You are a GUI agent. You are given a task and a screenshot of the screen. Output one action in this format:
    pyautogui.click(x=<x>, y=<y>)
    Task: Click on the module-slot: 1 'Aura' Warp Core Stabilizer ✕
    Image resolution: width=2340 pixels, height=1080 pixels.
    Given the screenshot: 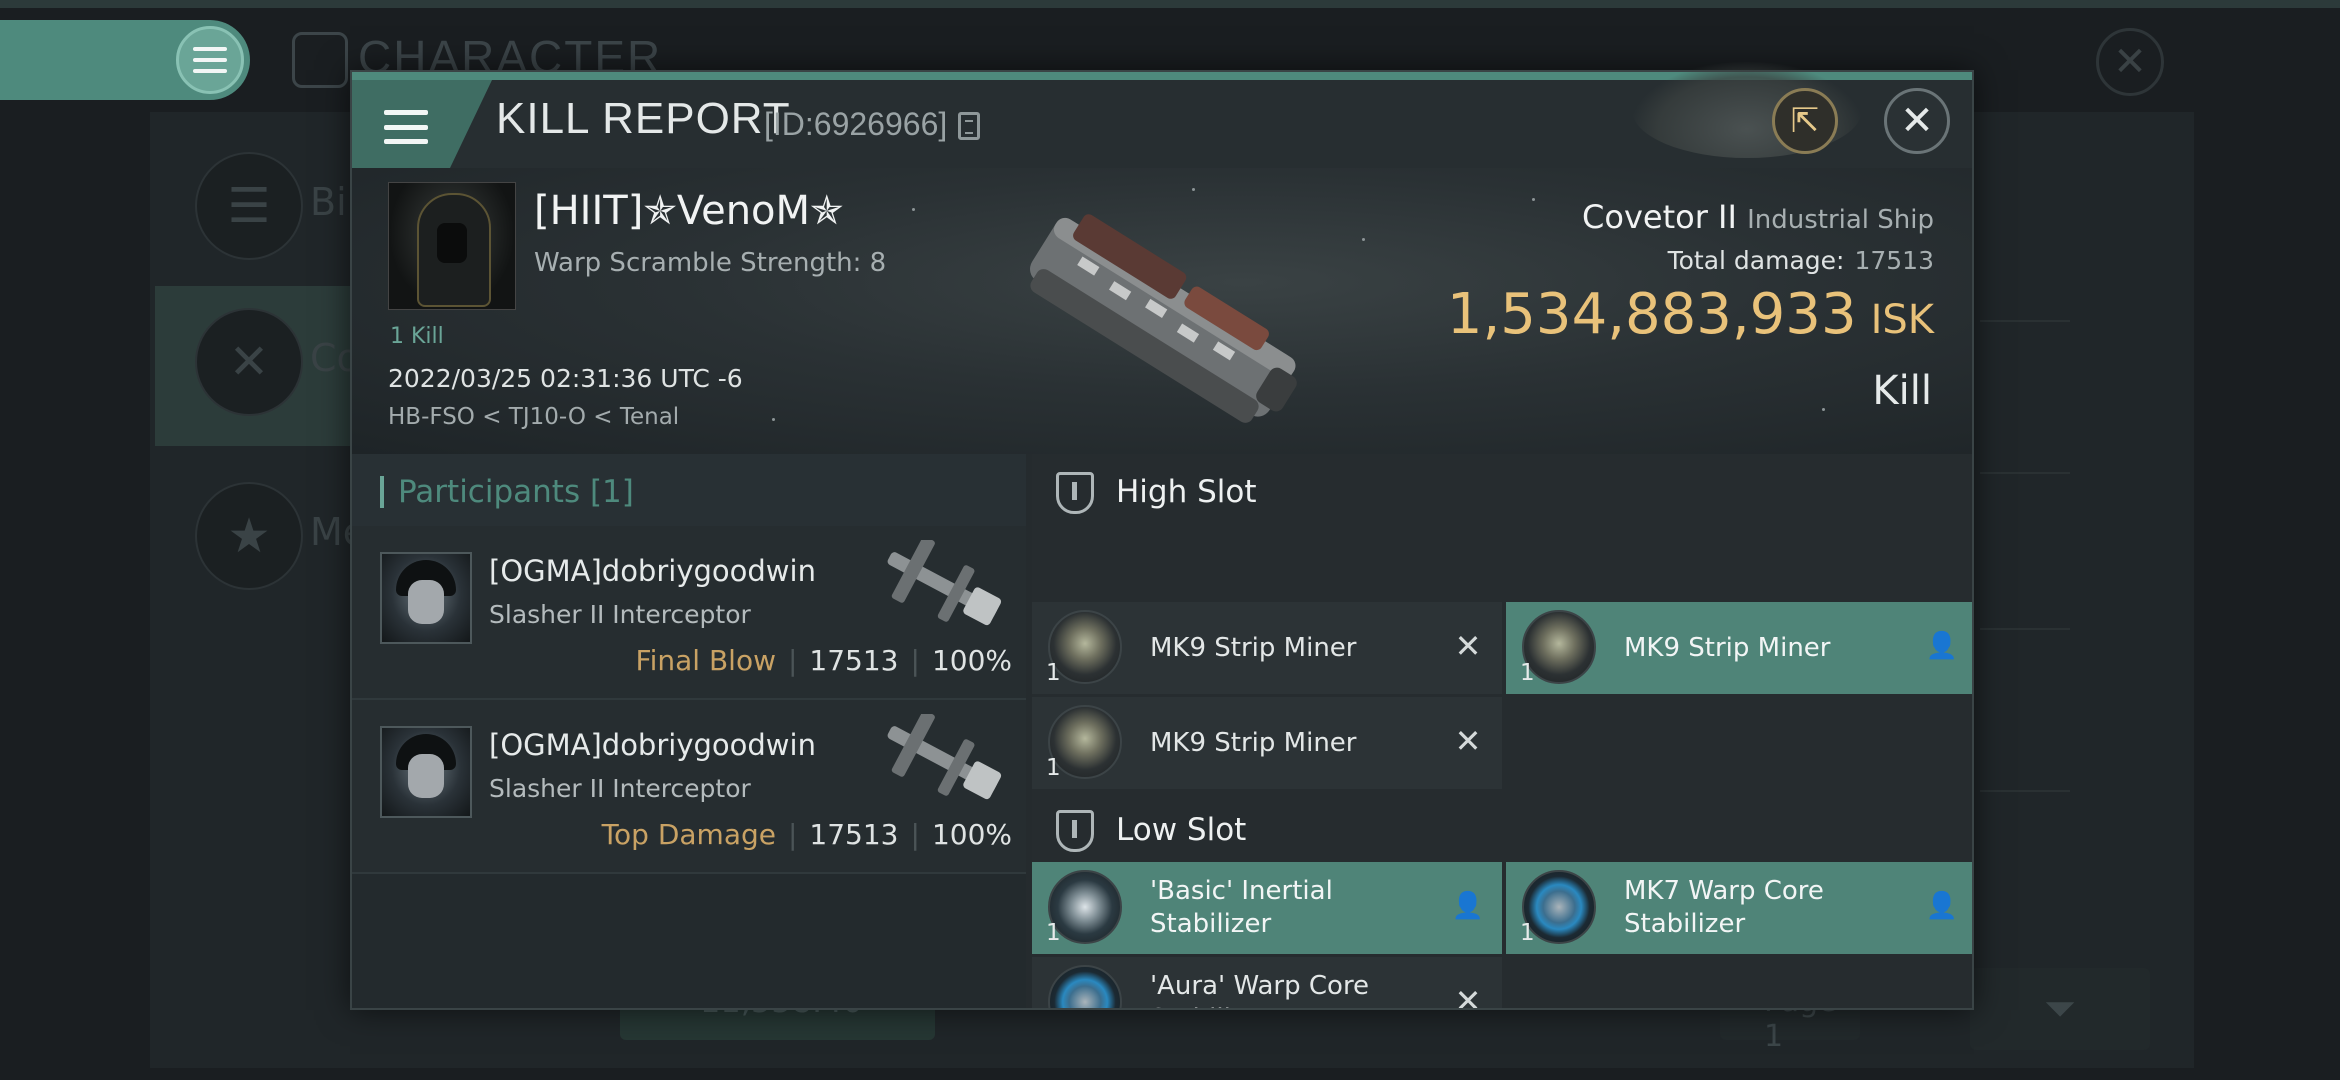 What is the action you would take?
    pyautogui.click(x=1267, y=982)
    